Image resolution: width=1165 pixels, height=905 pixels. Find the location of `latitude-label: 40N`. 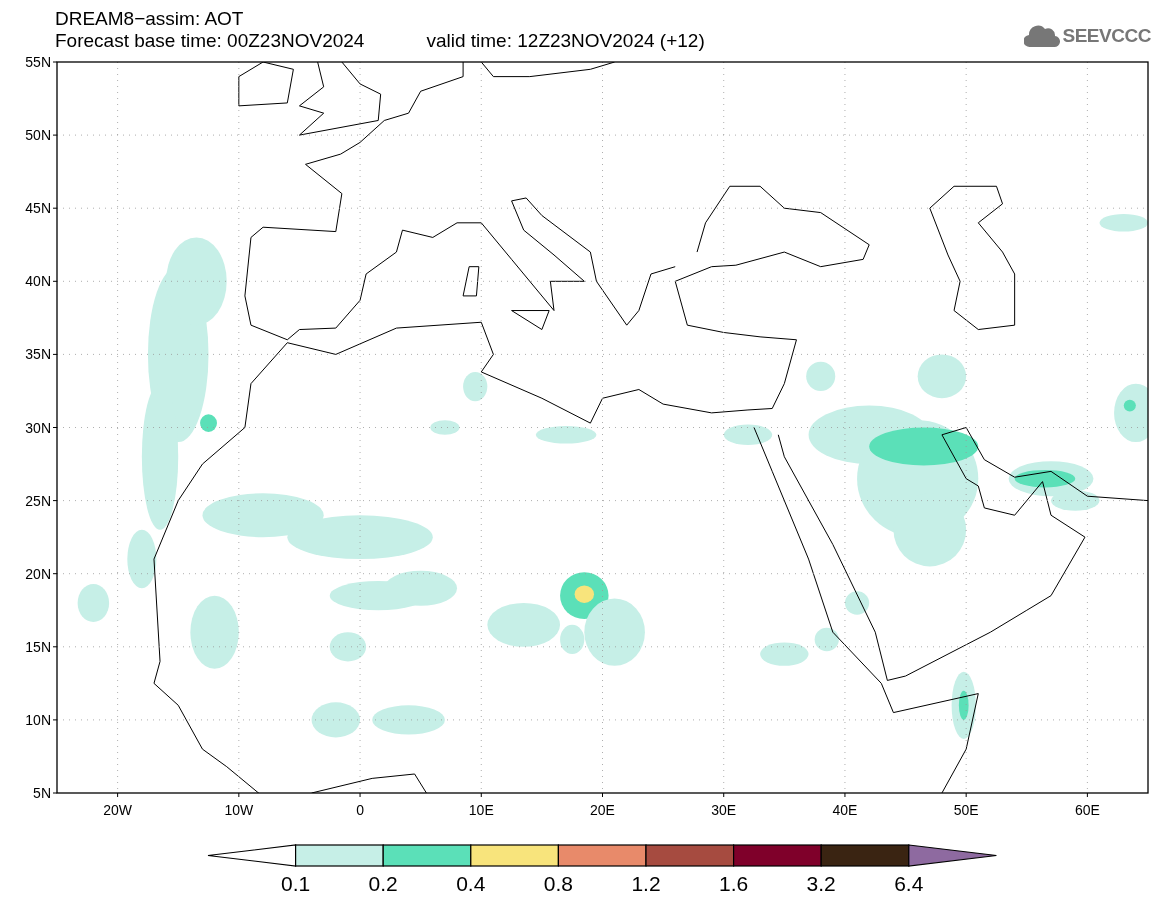

latitude-label: 40N is located at coordinates (38, 281).